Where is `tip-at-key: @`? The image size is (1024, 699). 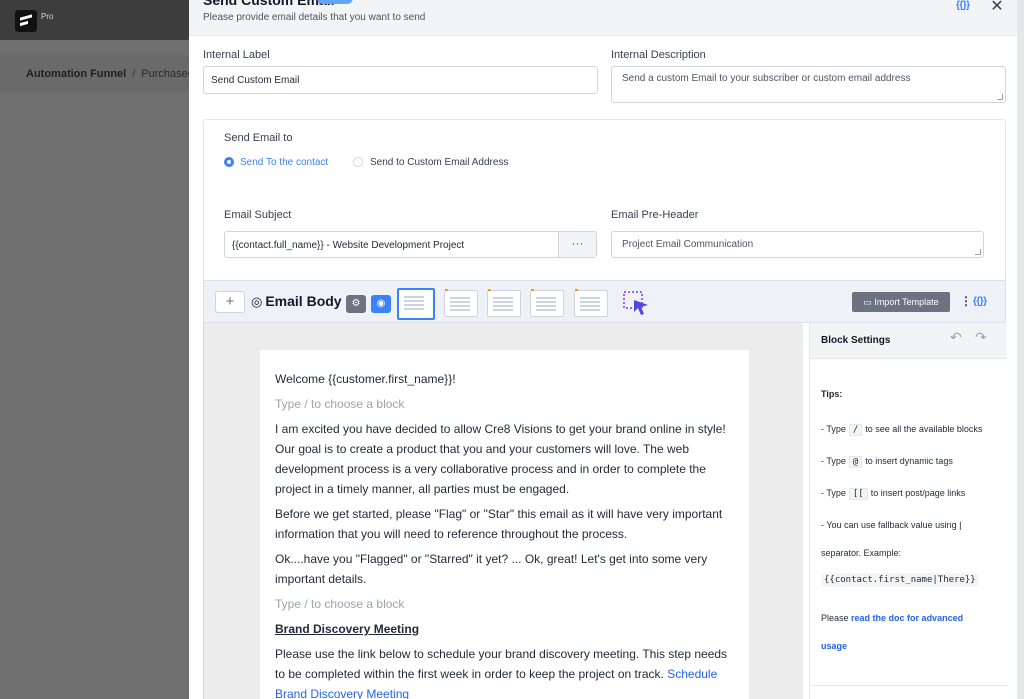 tip-at-key: @ is located at coordinates (855, 462).